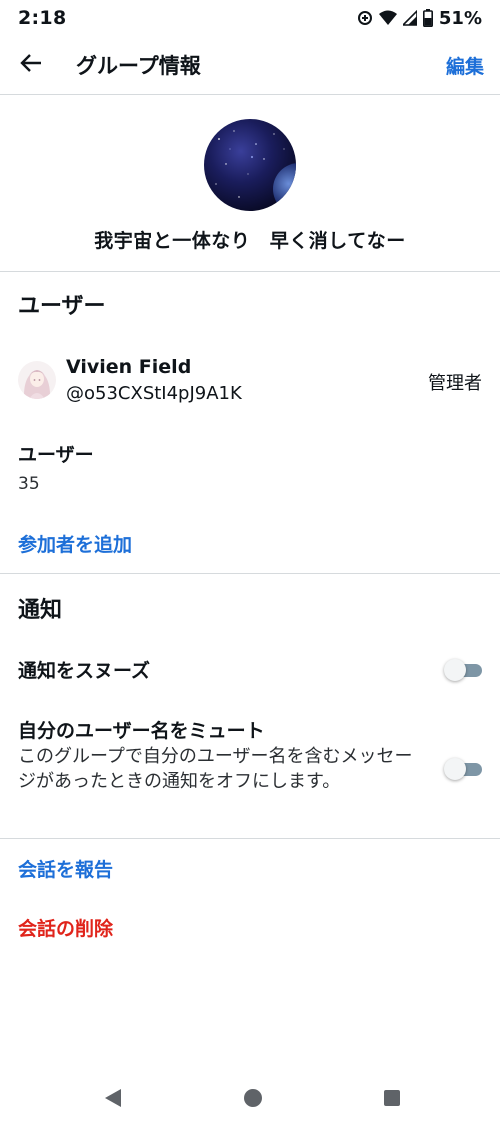  What do you see at coordinates (250, 241) in the screenshot?
I see `group-name: 我宇宙と一体なり 早く消してなー` at bounding box center [250, 241].